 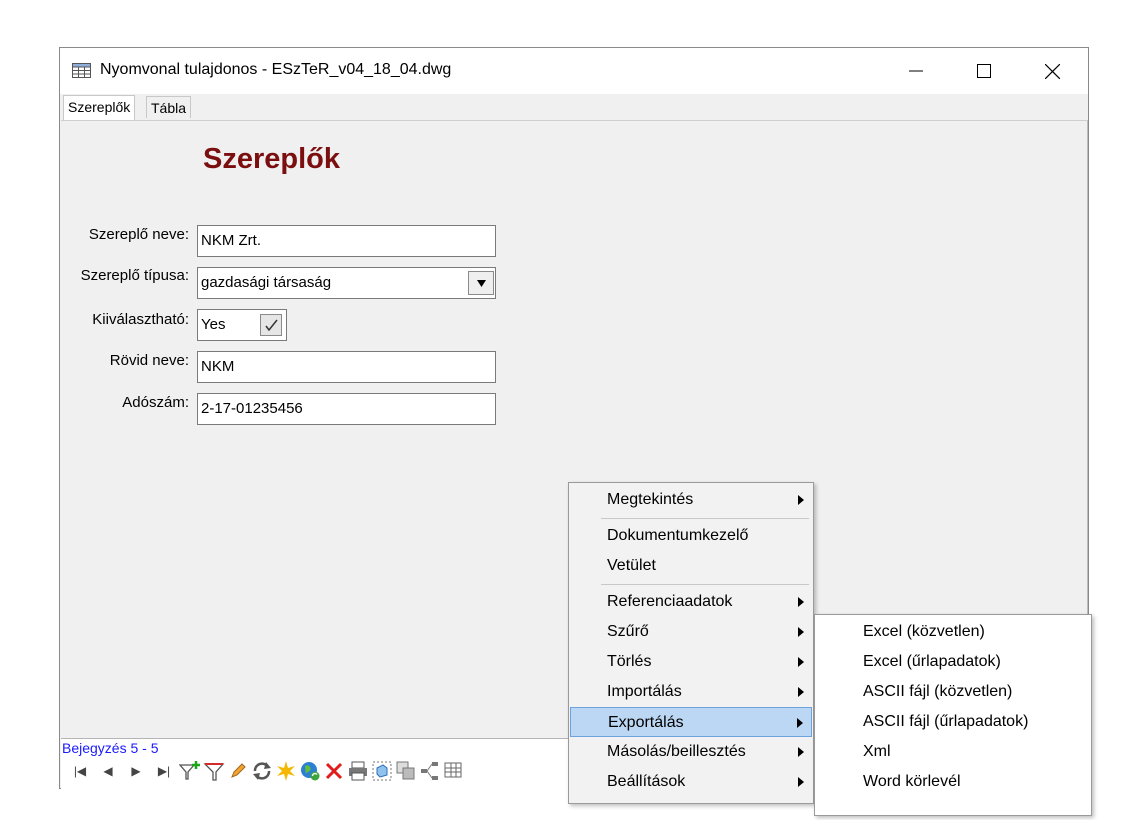 What do you see at coordinates (691, 692) in the screenshot?
I see `menu-item-importalas: Importálás` at bounding box center [691, 692].